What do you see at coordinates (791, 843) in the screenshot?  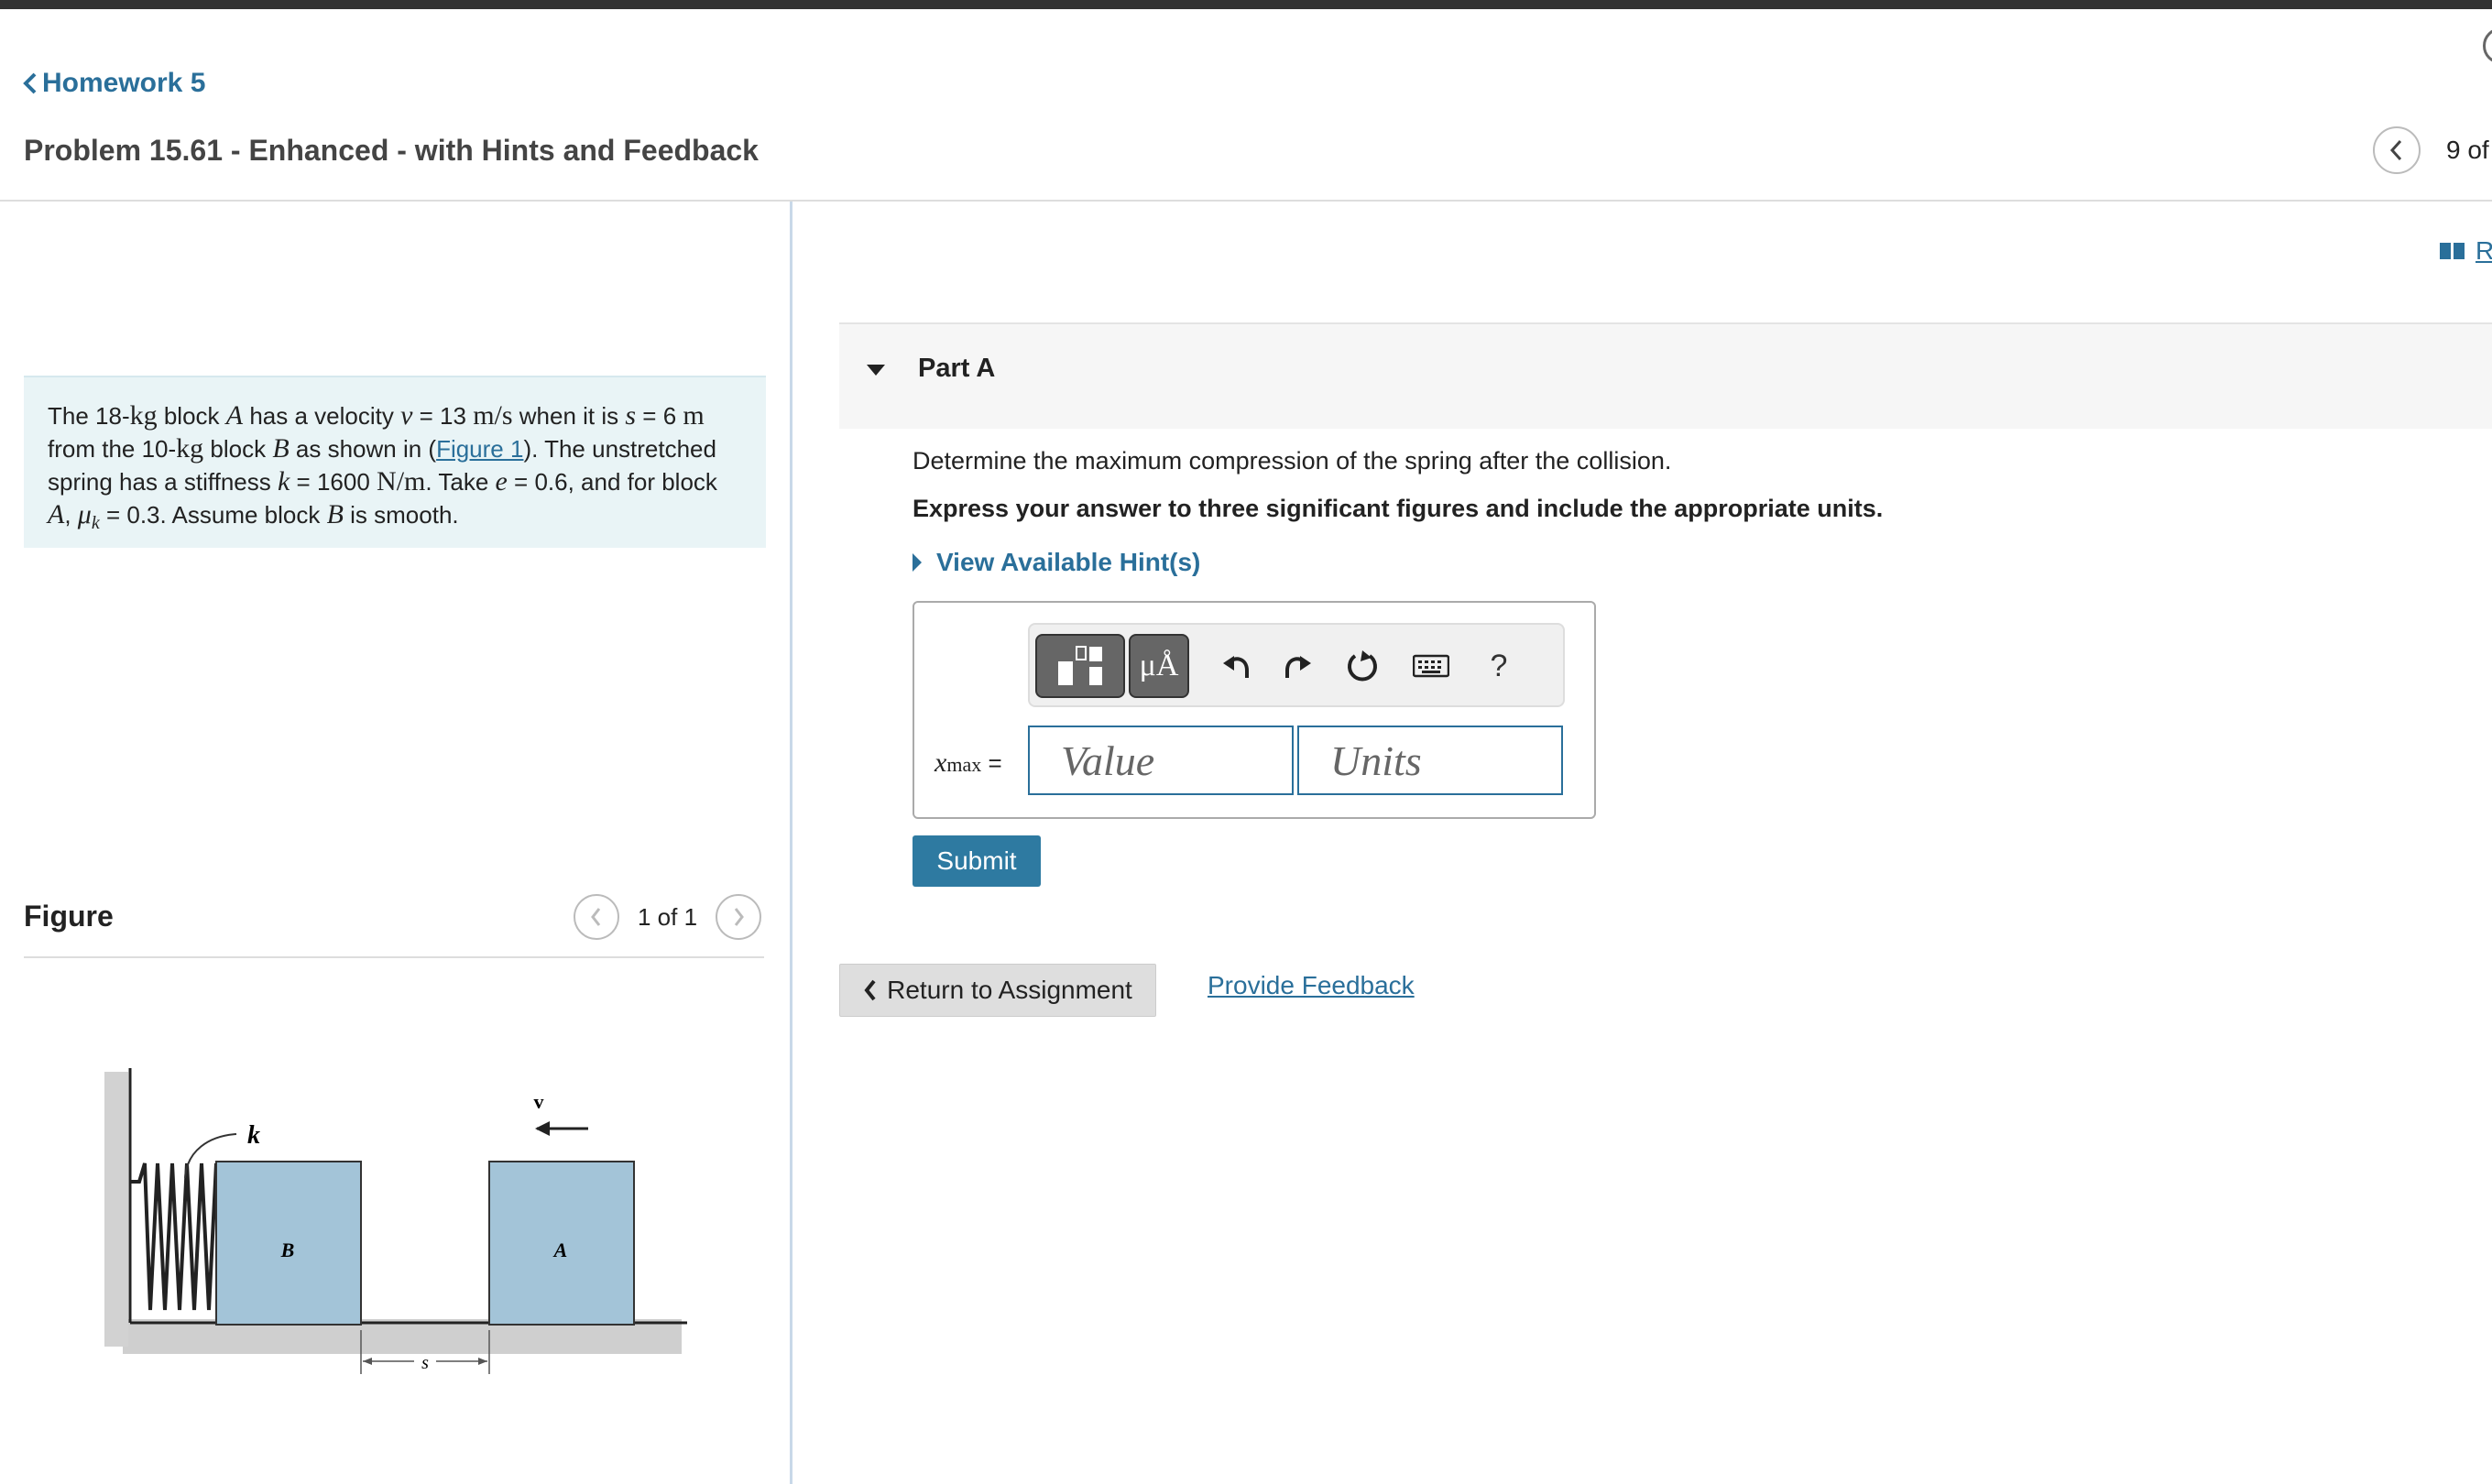 I see `pane-divider` at bounding box center [791, 843].